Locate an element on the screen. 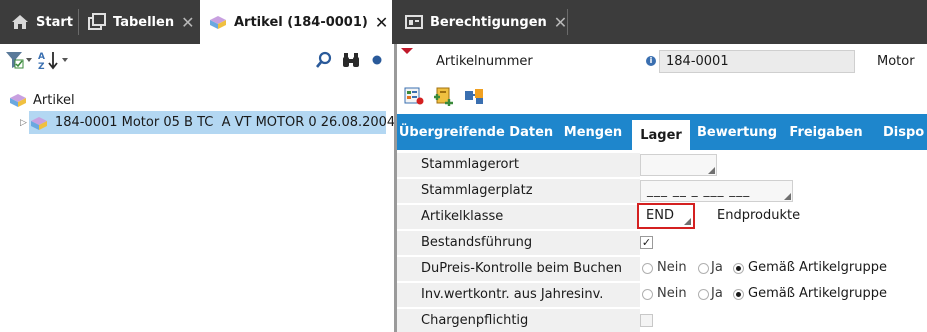 The width and height of the screenshot is (927, 332). row-artikelklasse: Artikelklasse END Endprodukte is located at coordinates (662, 216).